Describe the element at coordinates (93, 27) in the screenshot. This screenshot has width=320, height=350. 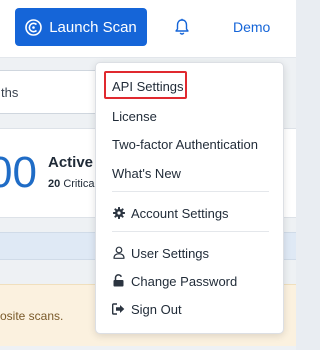
I see `launch-scan-label: Launch Scan` at that location.